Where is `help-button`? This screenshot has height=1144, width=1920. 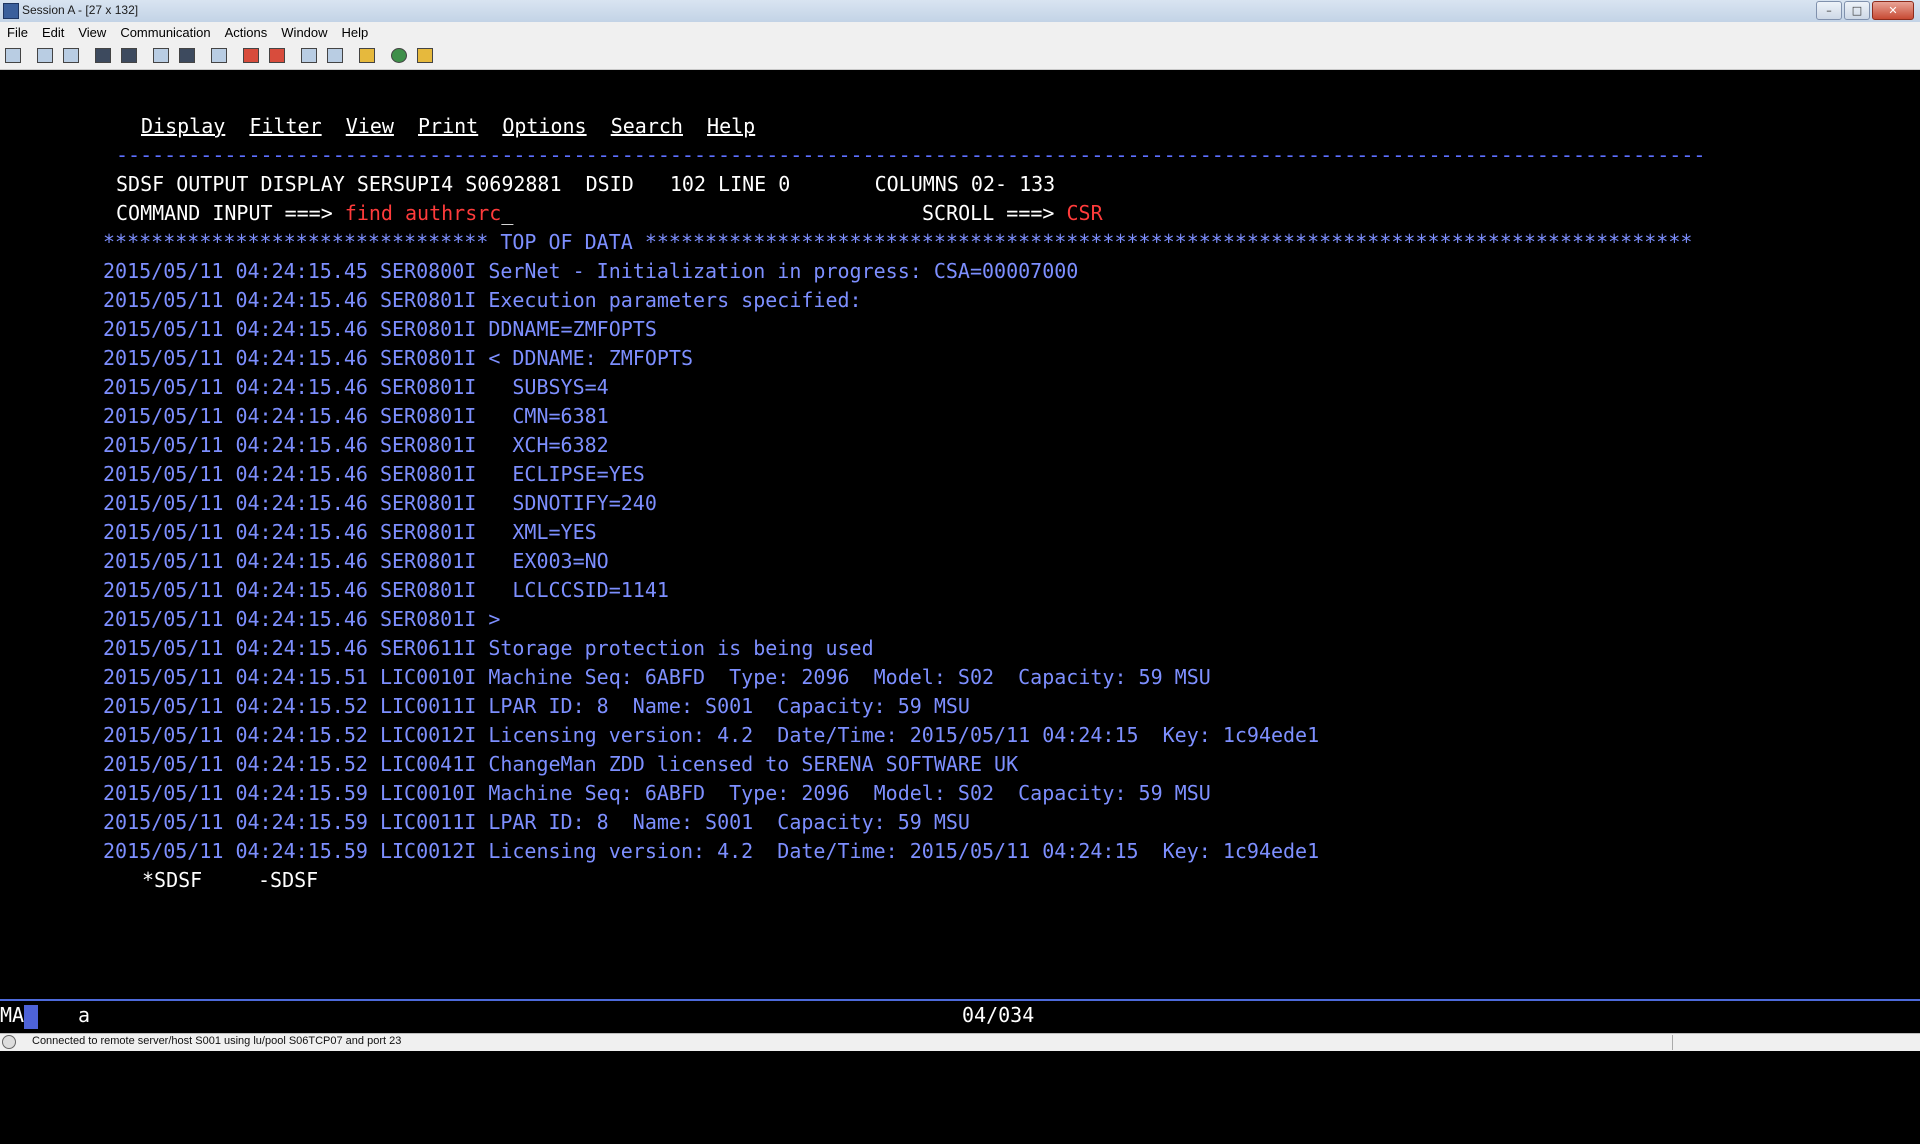
help-button is located at coordinates (425, 56).